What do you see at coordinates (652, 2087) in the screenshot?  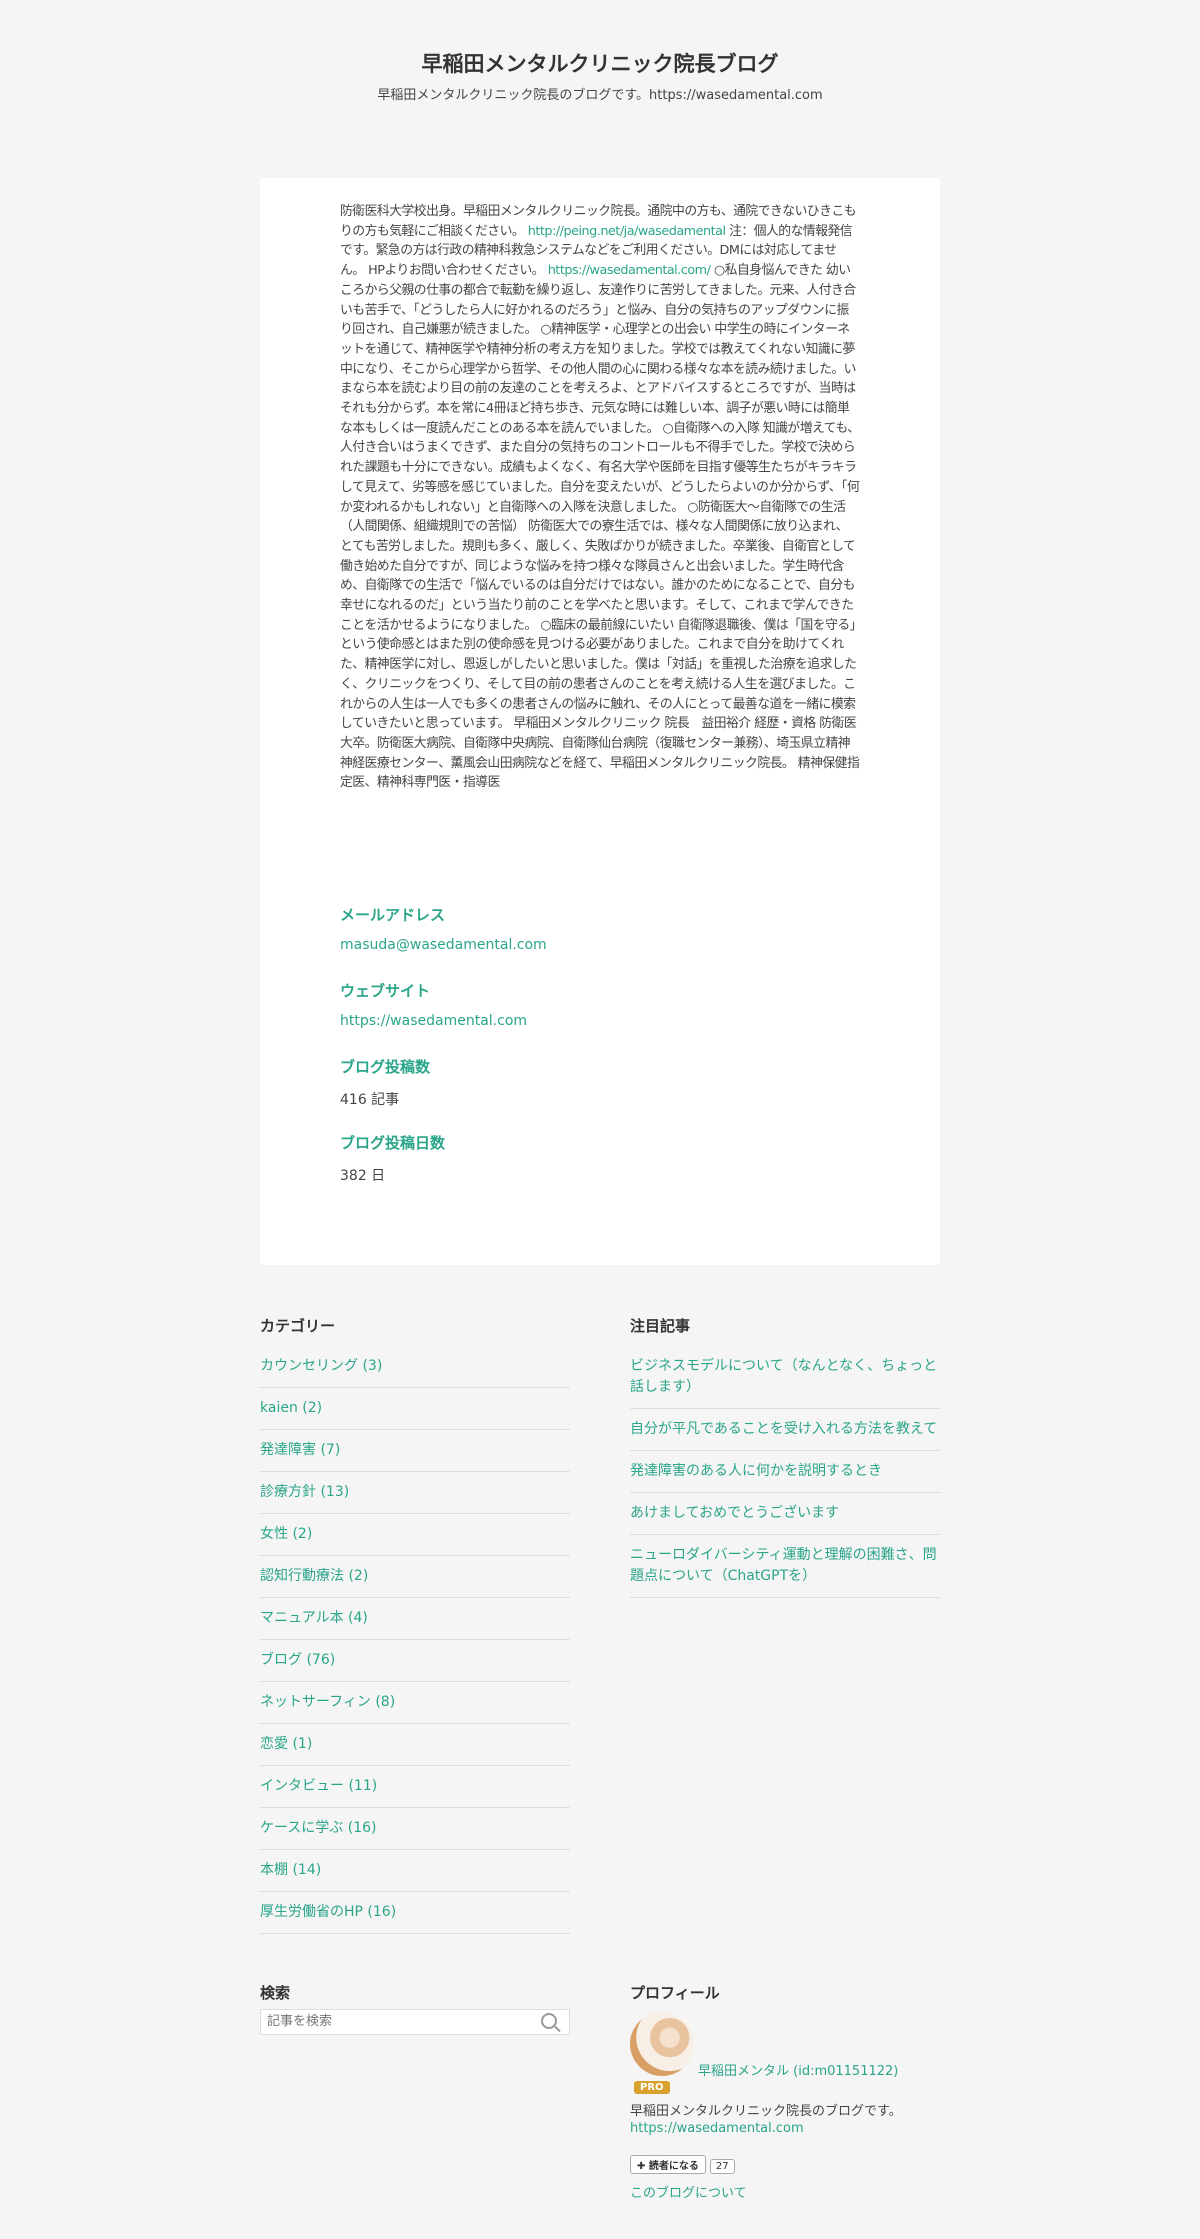 I see `pro-badge: PRO` at bounding box center [652, 2087].